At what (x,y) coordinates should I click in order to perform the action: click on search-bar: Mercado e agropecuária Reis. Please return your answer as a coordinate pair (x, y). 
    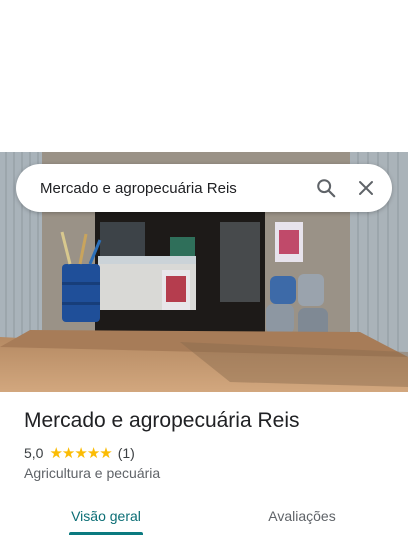
    Looking at the image, I should click on (204, 188).